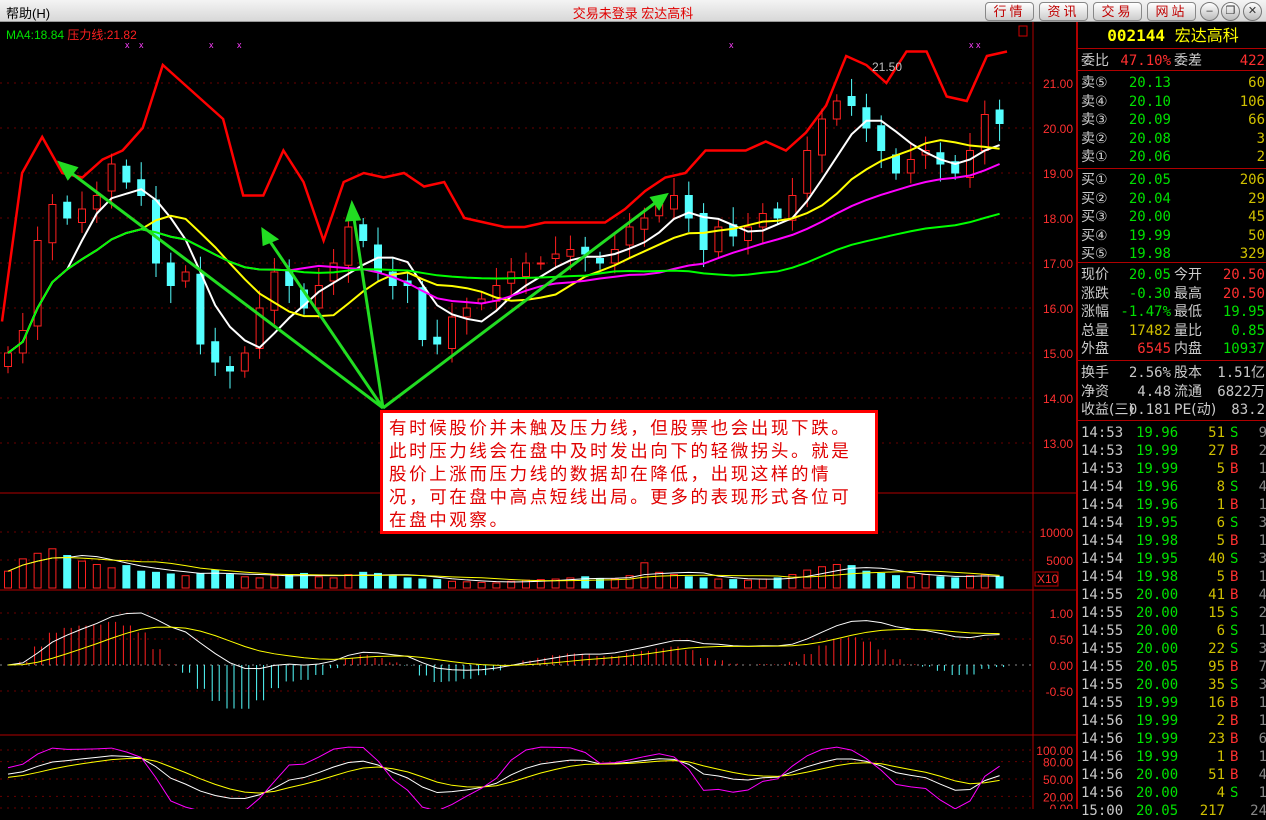 The width and height of the screenshot is (1266, 820). Describe the element at coordinates (1157, 685) in the screenshot. I see `trade-price: 20.00` at that location.